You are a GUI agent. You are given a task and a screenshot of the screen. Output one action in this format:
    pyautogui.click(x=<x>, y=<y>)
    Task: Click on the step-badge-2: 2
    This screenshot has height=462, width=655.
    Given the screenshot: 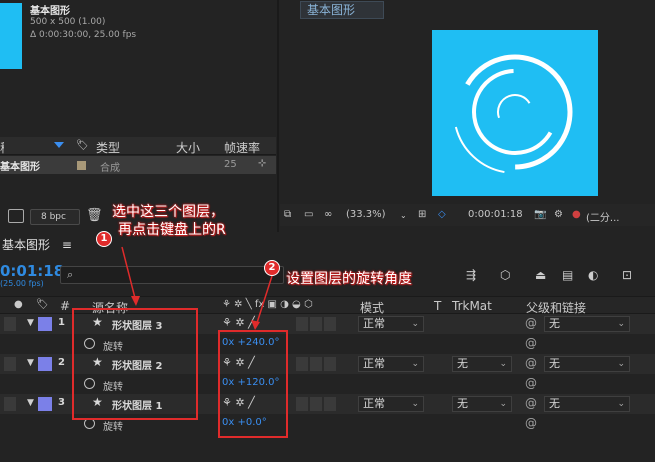 What is the action you would take?
    pyautogui.click(x=272, y=268)
    